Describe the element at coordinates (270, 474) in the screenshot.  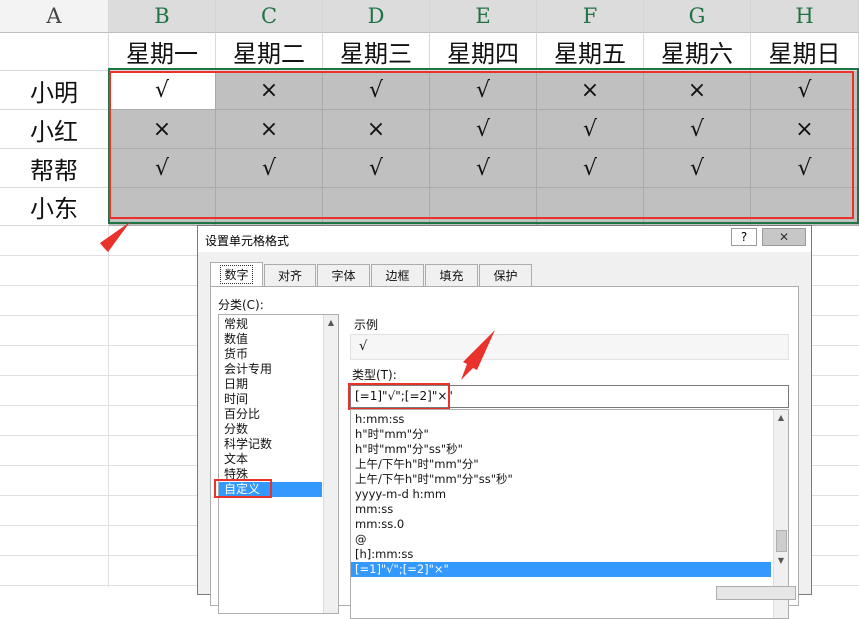
I see `category-item: 特殊` at that location.